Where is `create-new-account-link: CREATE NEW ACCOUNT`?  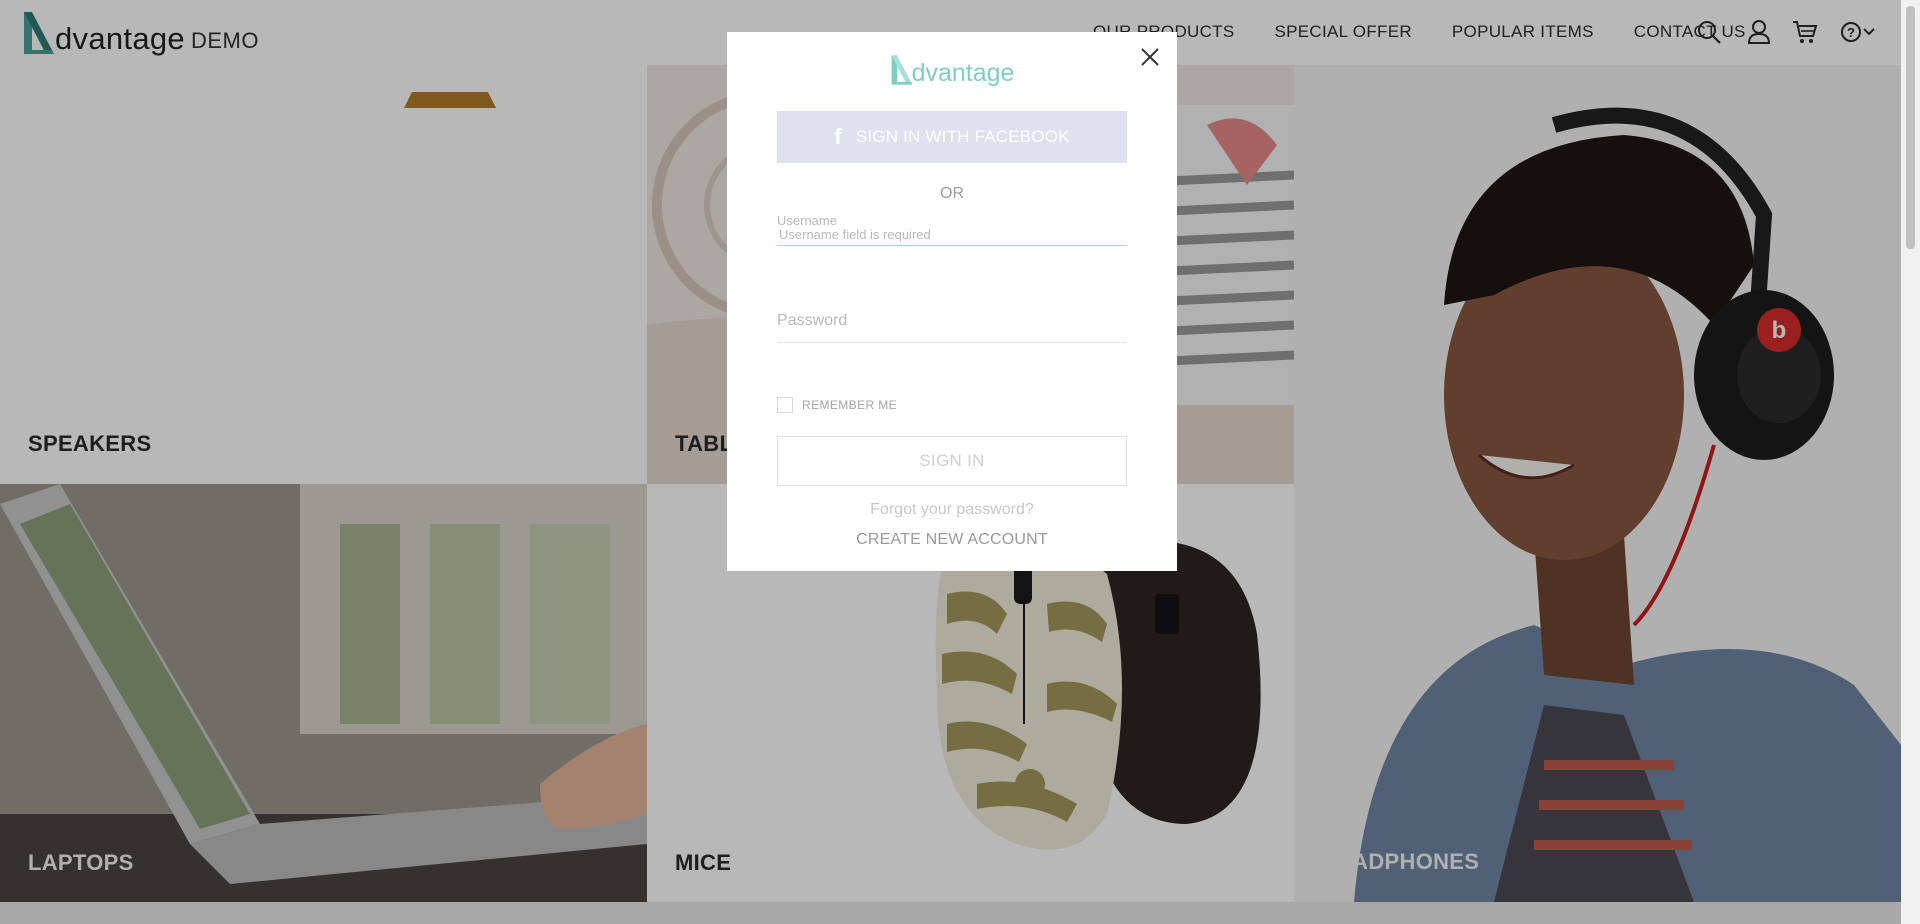
create-new-account-link: CREATE NEW ACCOUNT is located at coordinates (952, 540).